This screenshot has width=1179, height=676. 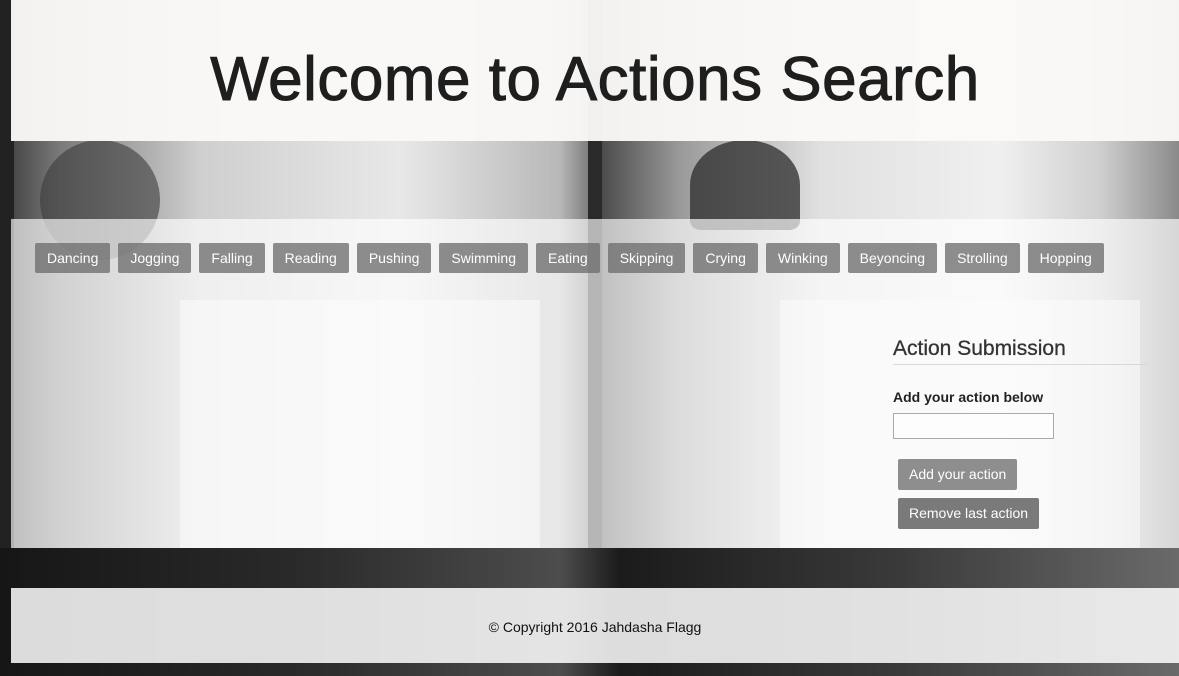 What do you see at coordinates (725, 258) in the screenshot?
I see `action-button-crying: Crying` at bounding box center [725, 258].